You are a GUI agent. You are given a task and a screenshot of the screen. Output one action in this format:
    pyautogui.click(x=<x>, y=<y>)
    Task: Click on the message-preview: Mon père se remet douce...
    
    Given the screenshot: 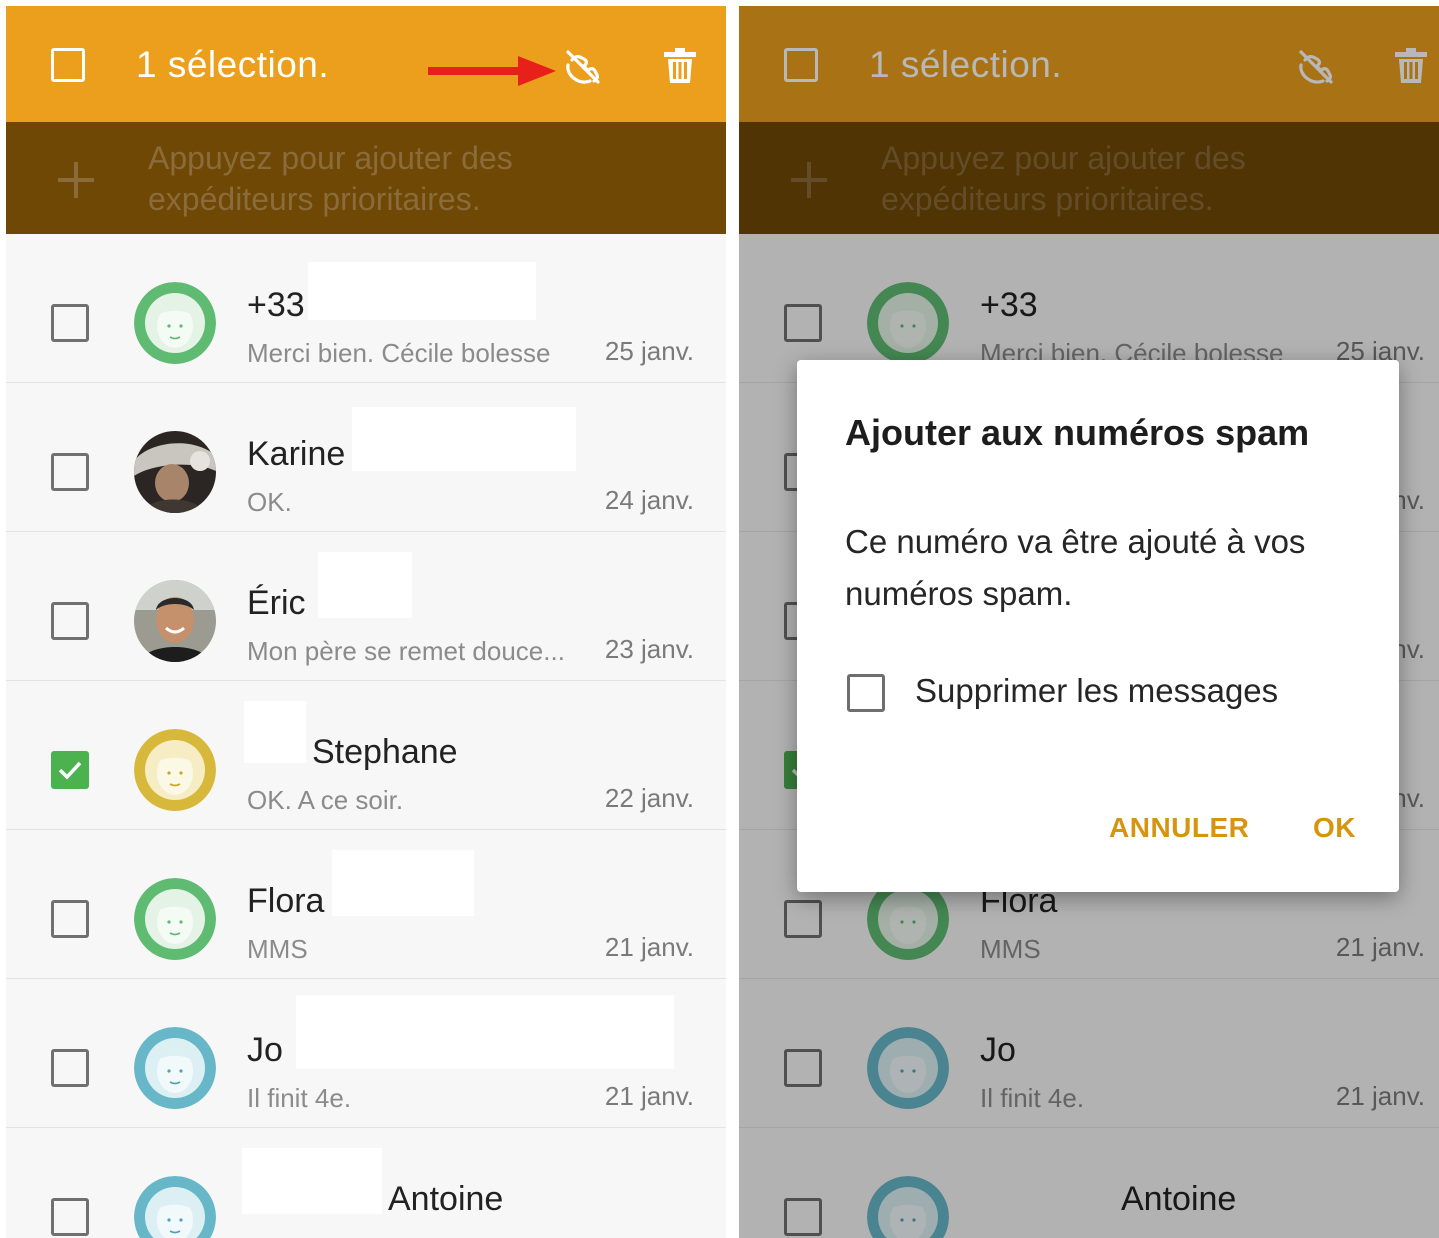 What is the action you would take?
    pyautogui.click(x=406, y=651)
    